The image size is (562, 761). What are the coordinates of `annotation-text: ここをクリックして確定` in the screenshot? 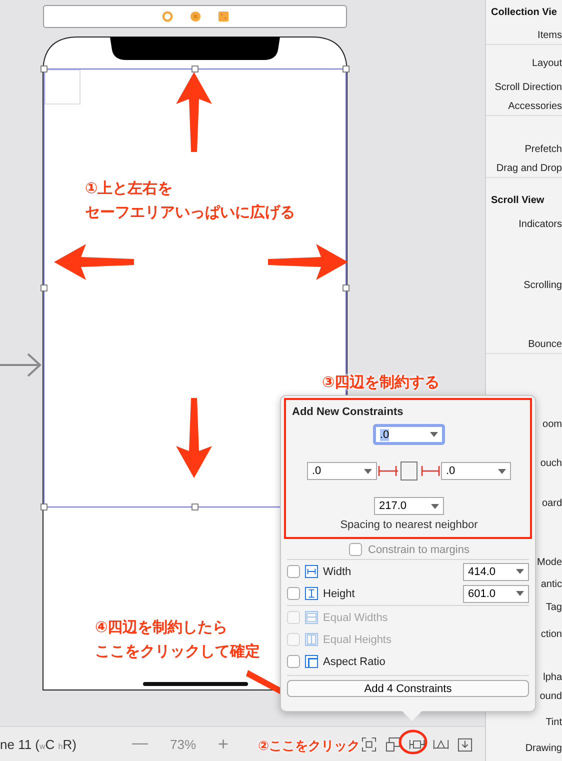 It's located at (177, 651).